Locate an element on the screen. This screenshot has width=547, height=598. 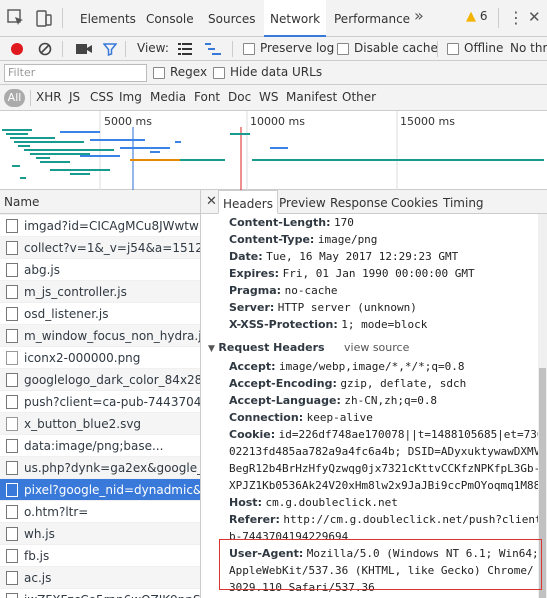
request-row: m_window_focus_non_hydra.js is located at coordinates (100, 335).